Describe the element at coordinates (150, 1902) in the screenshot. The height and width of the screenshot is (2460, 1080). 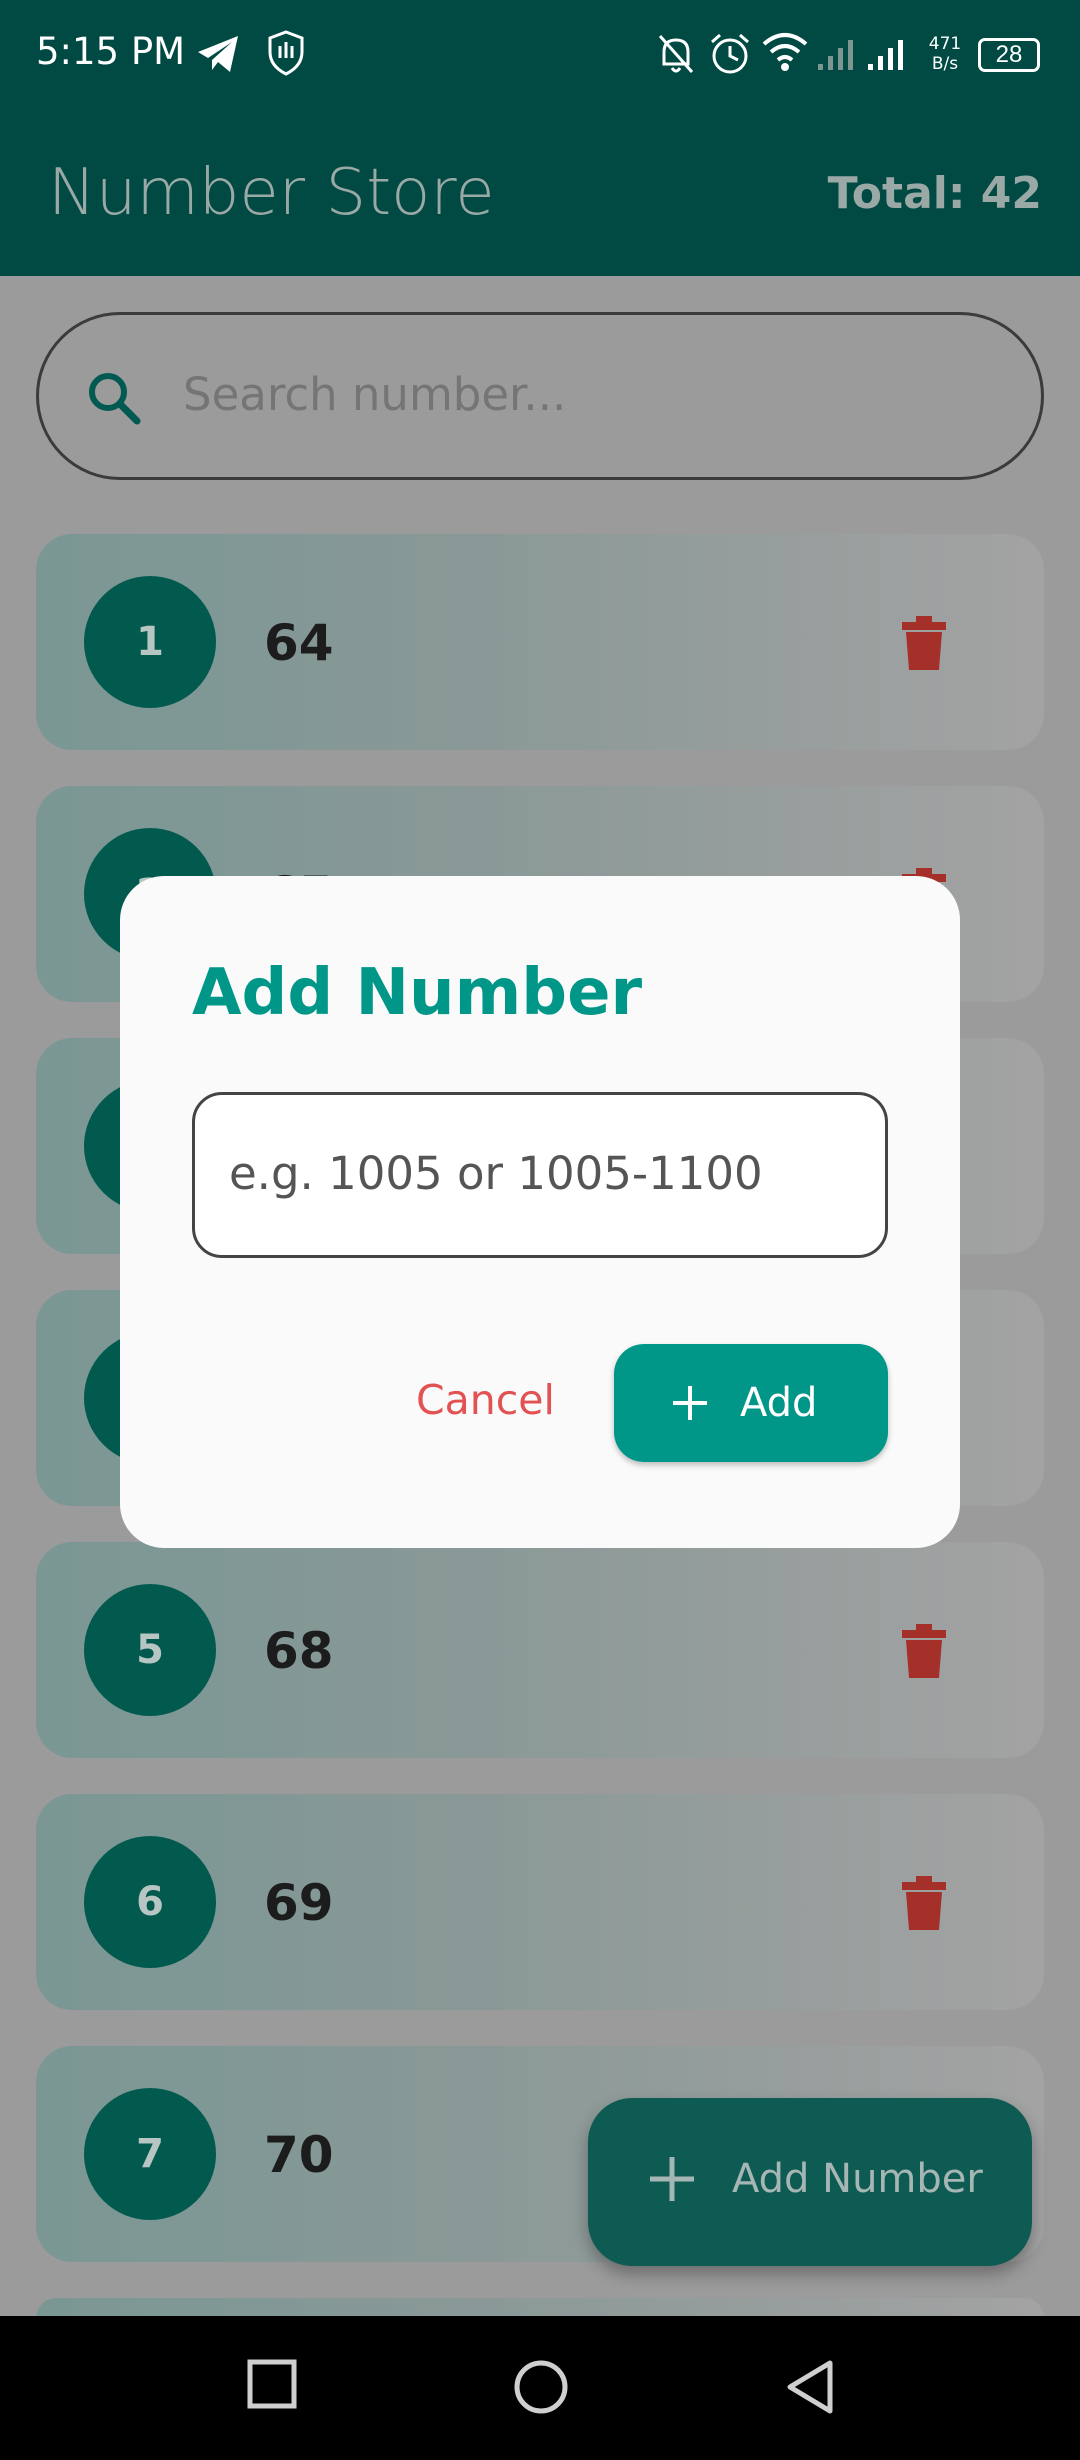
I see `index-badge: 6` at that location.